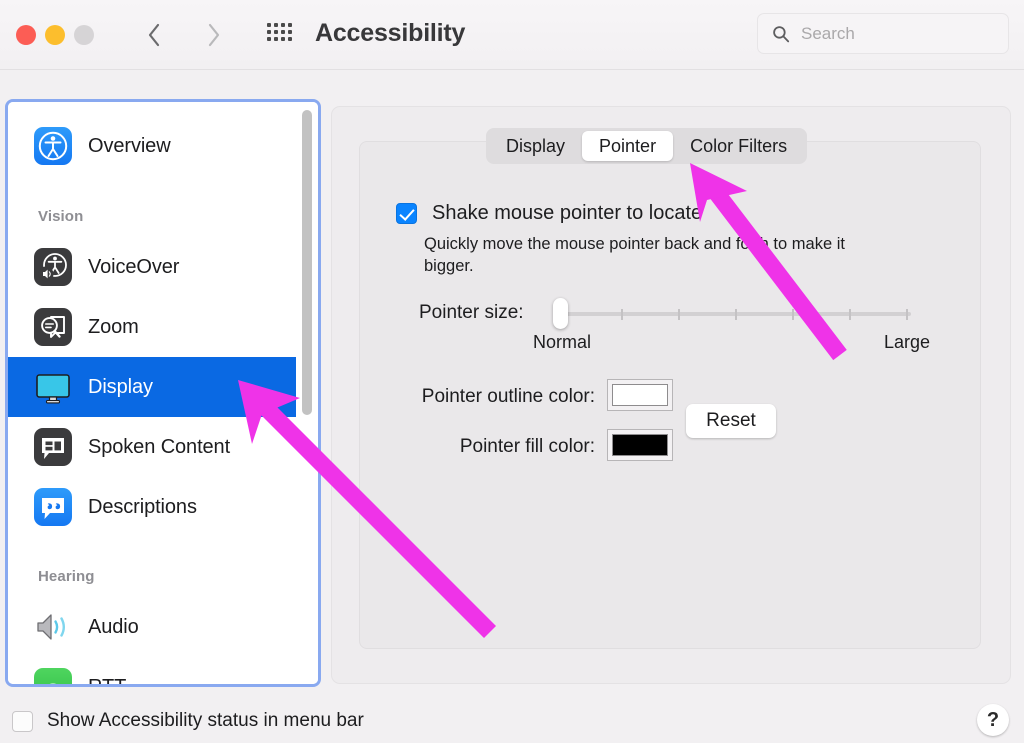 The image size is (1024, 743). I want to click on sidebar-item-rtt: RTT, so click(152, 670).